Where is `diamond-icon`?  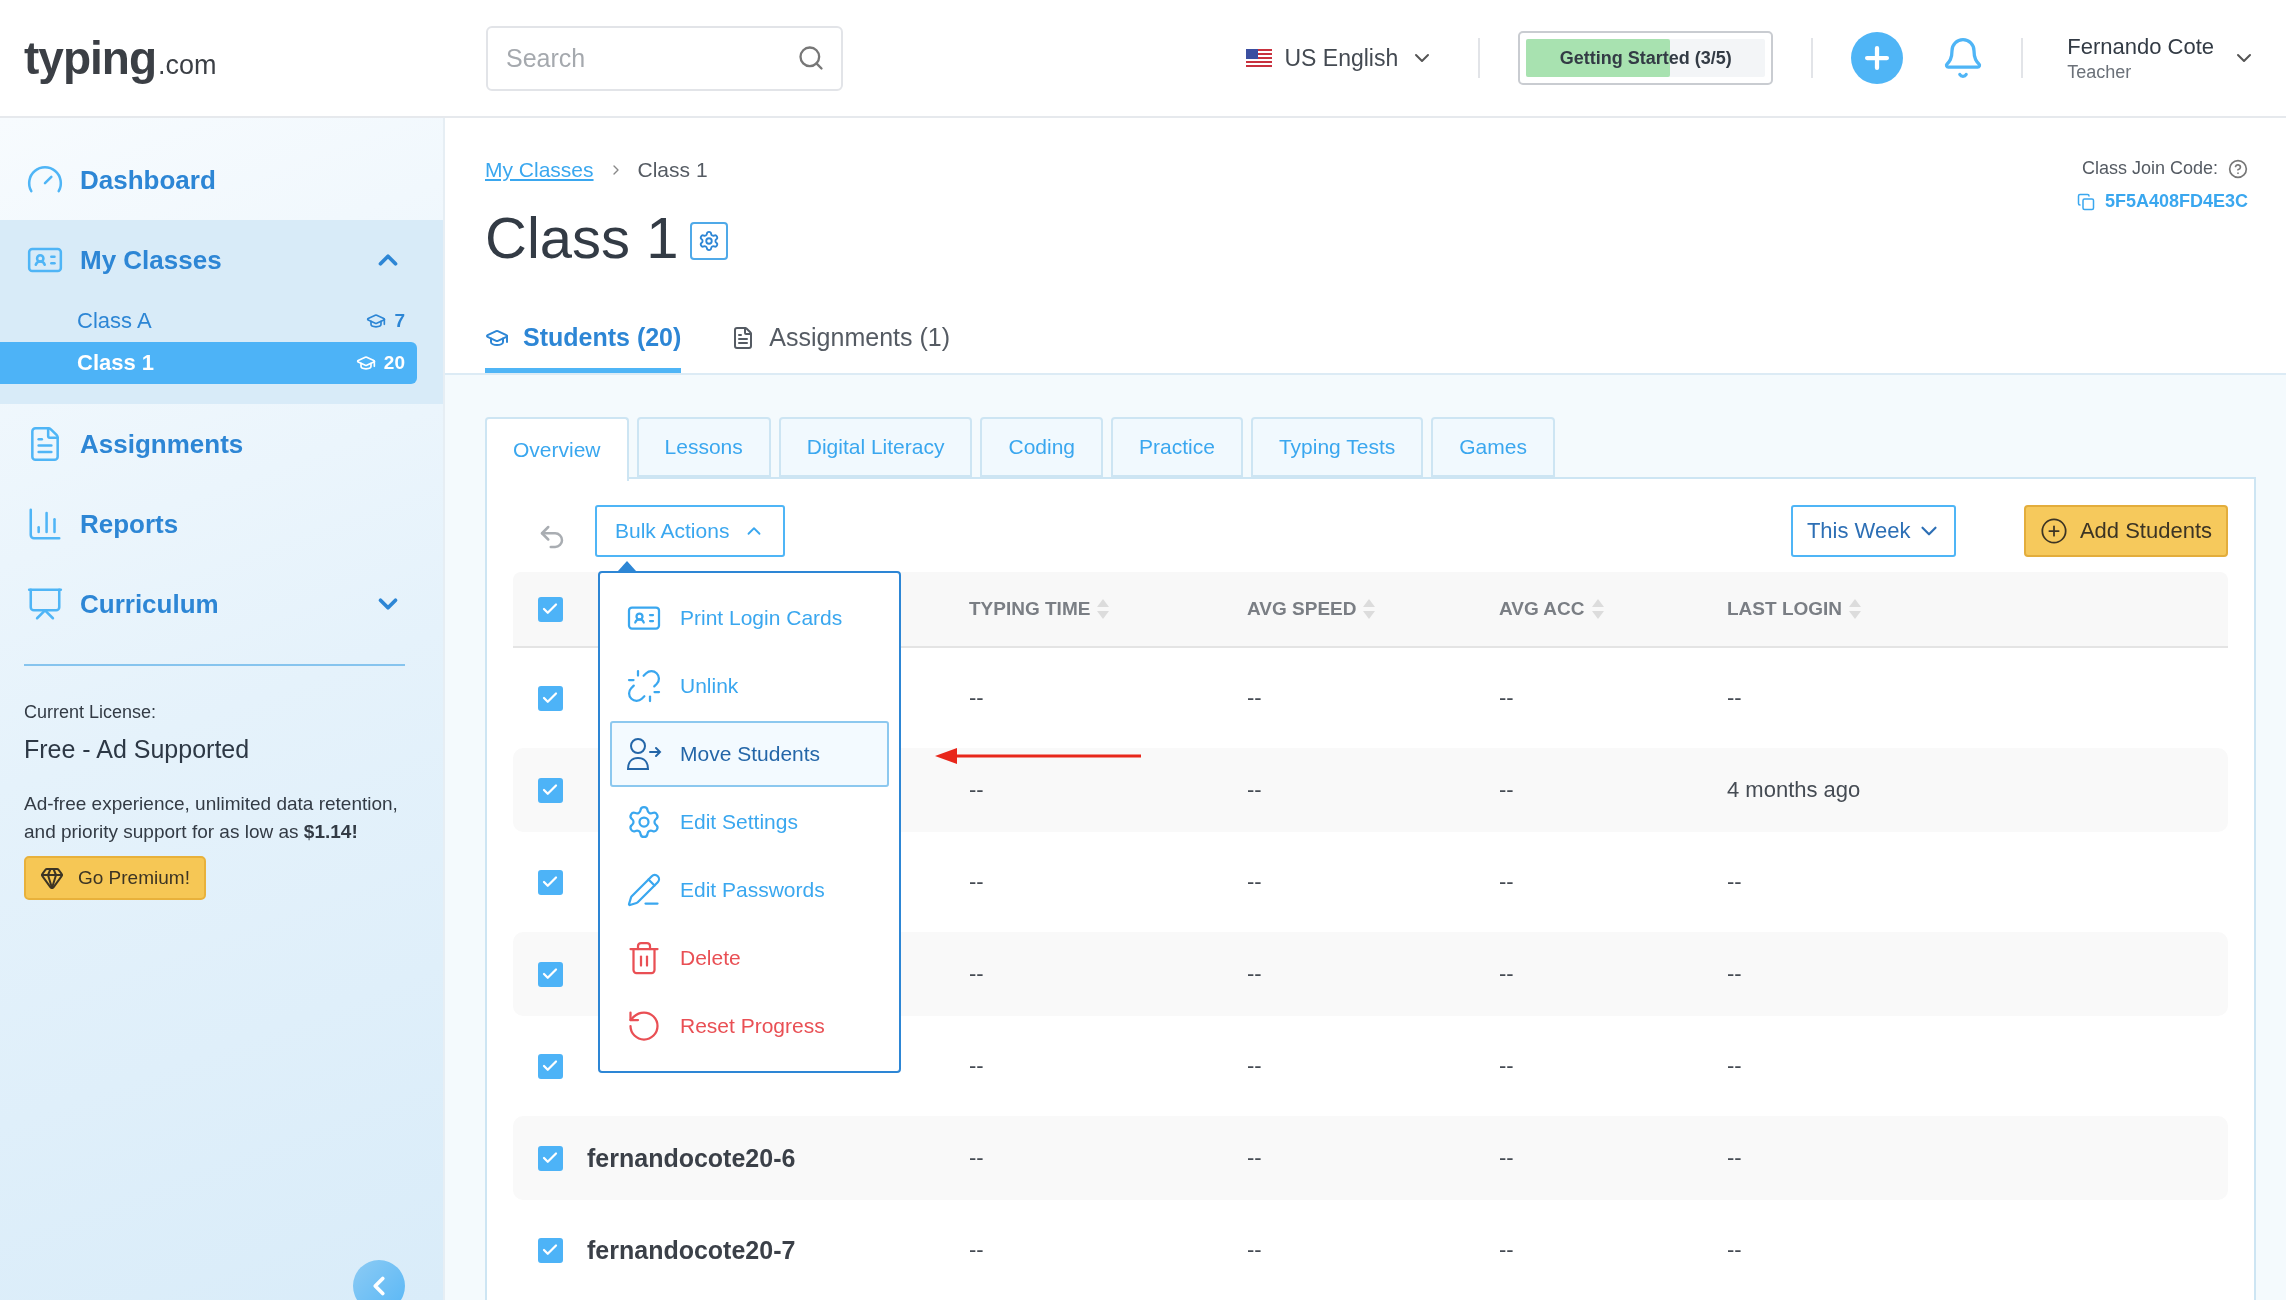
diamond-icon is located at coordinates (52, 878).